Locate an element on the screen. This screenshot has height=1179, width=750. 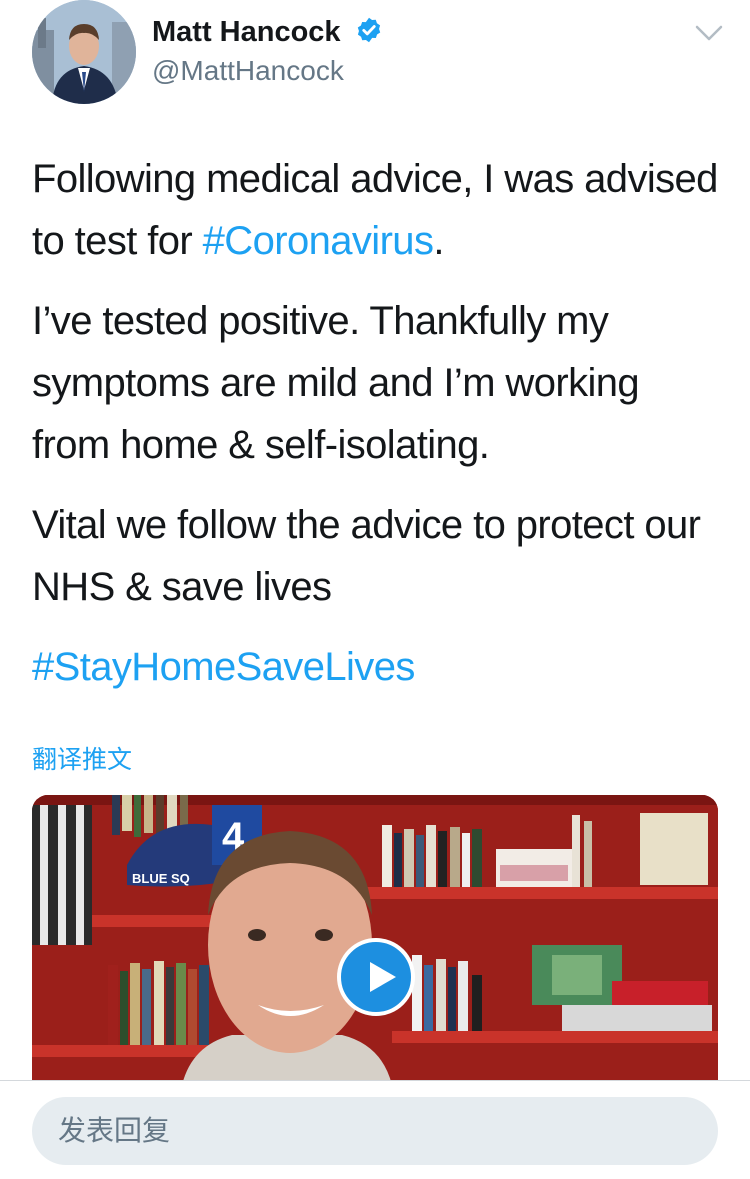
play-button is located at coordinates (376, 977).